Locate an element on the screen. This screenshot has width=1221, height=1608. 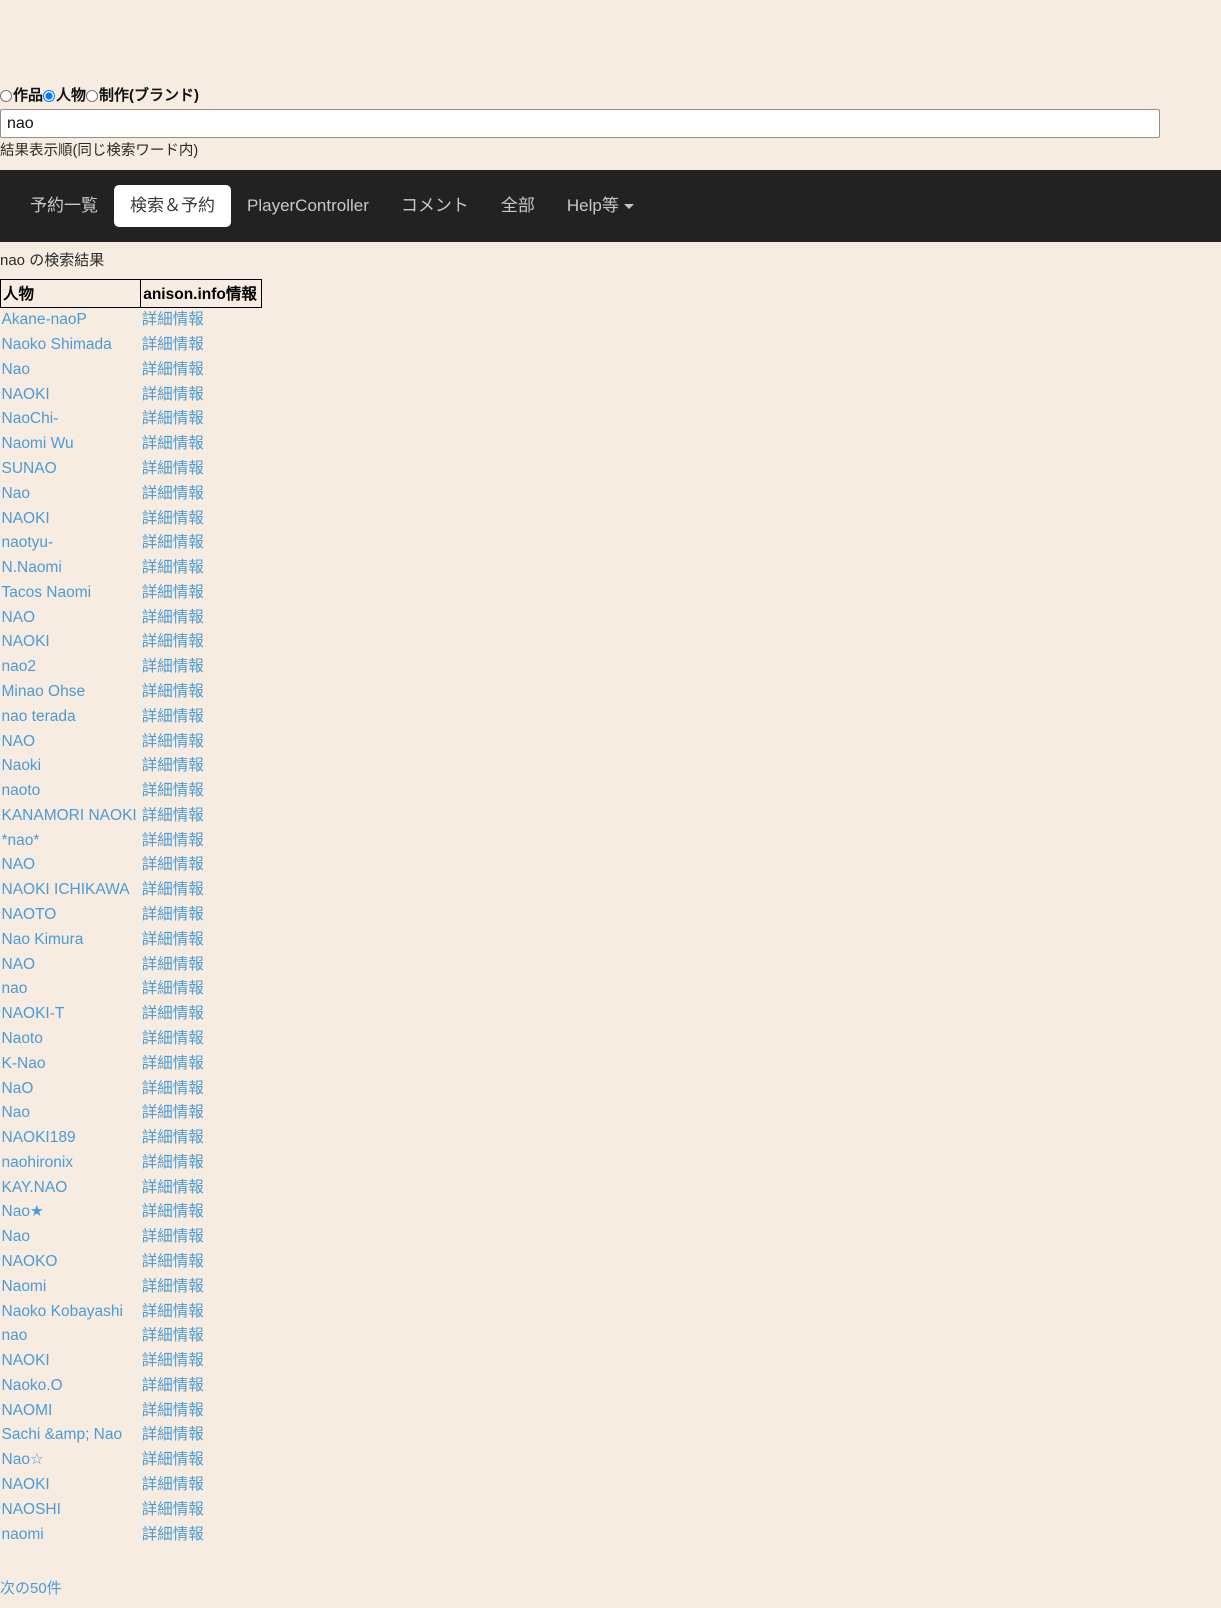
person-link: Minao Ohse is located at coordinates (44, 691).